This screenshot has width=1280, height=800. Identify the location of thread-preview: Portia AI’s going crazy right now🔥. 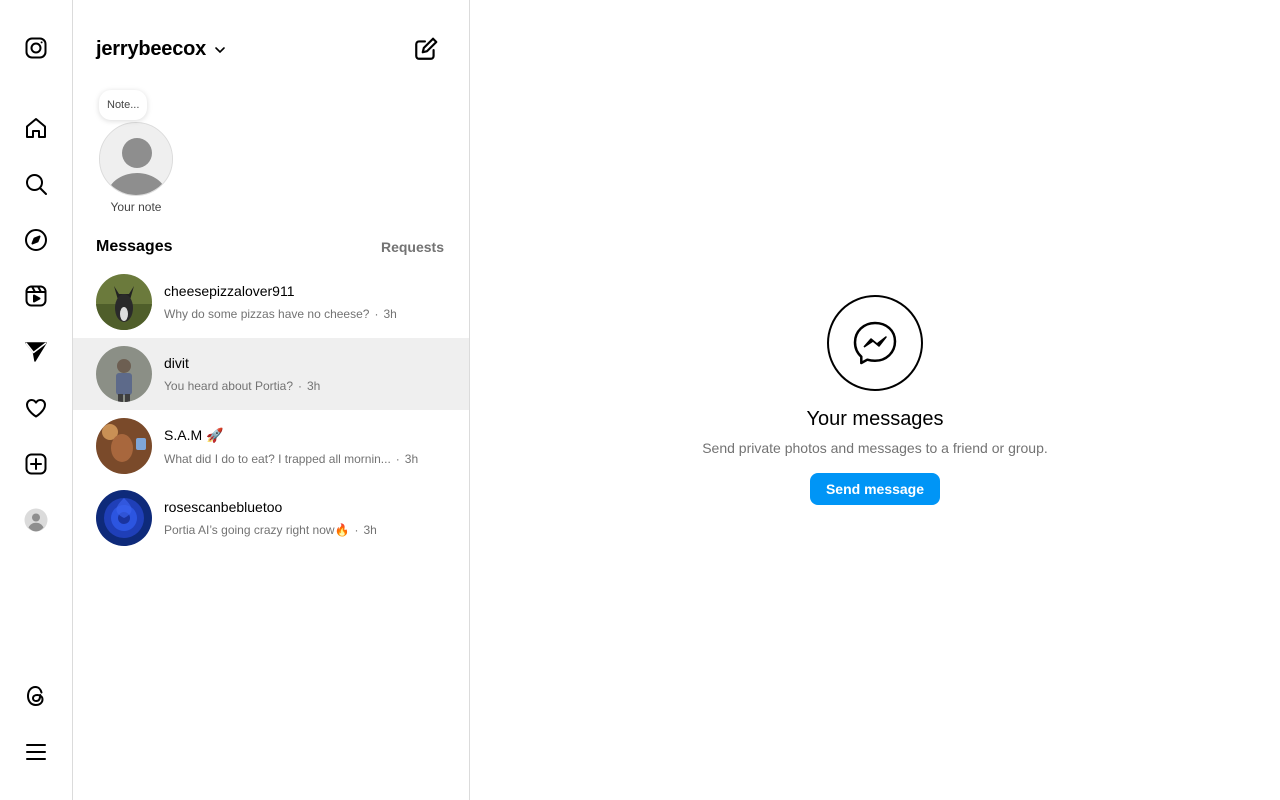
(257, 530).